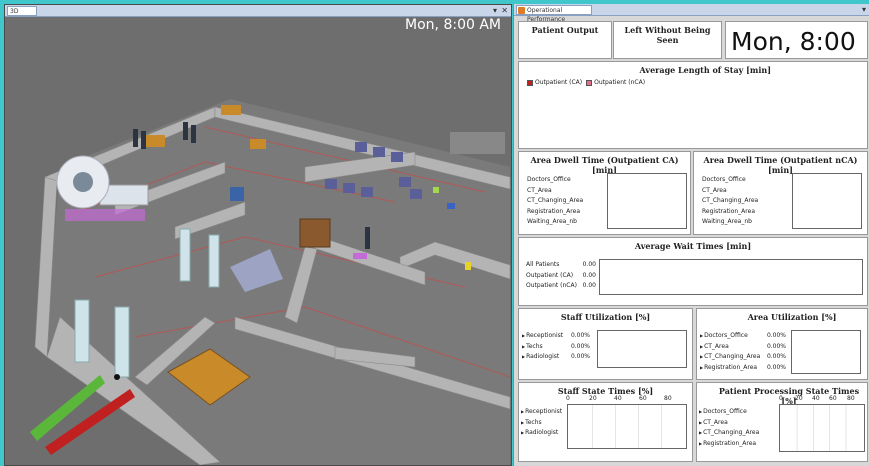 This screenshot has width=869, height=466. Describe the element at coordinates (691, 13) in the screenshot. I see `dashboard-tabbar: Operational Performance ▾` at that location.